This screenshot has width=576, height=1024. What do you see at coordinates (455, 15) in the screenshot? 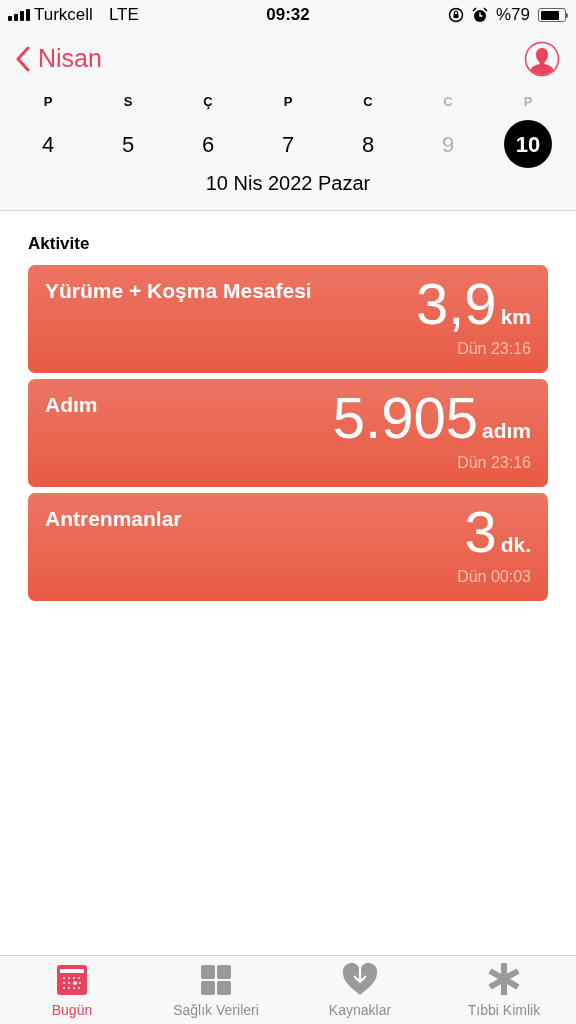
I see `rotation-lock-icon` at bounding box center [455, 15].